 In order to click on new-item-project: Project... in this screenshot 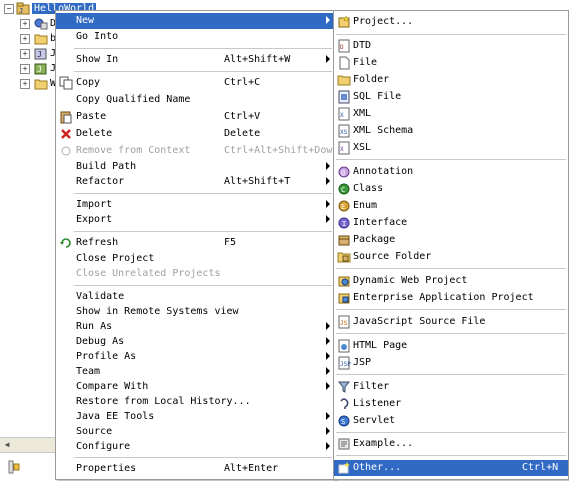, I will do `click(451, 22)`.